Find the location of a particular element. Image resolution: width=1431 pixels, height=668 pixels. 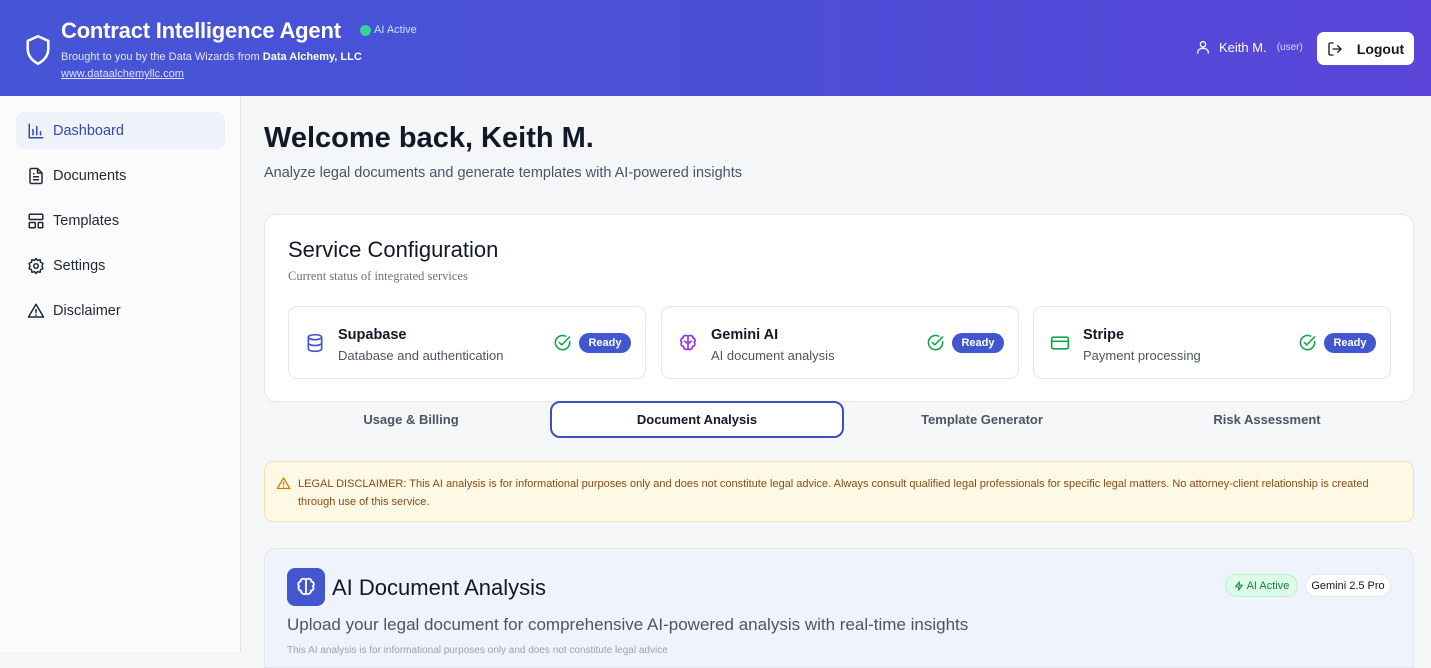

logout-button: Logout is located at coordinates (1365, 48).